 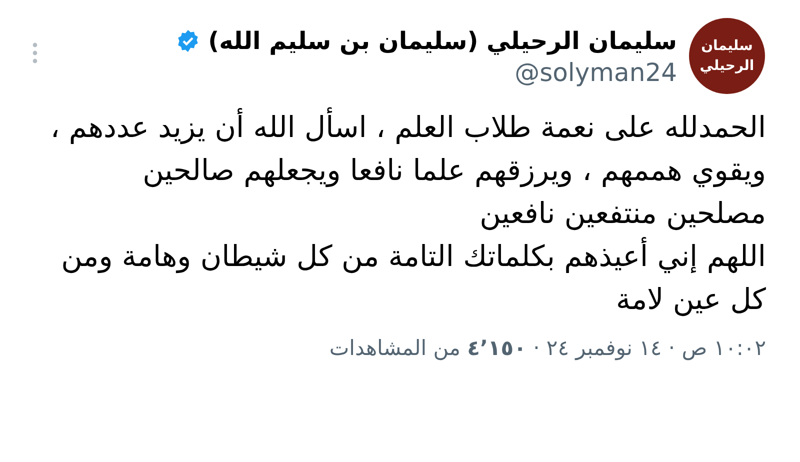 I want to click on avatar: سليمان الرحيلي, so click(x=727, y=56).